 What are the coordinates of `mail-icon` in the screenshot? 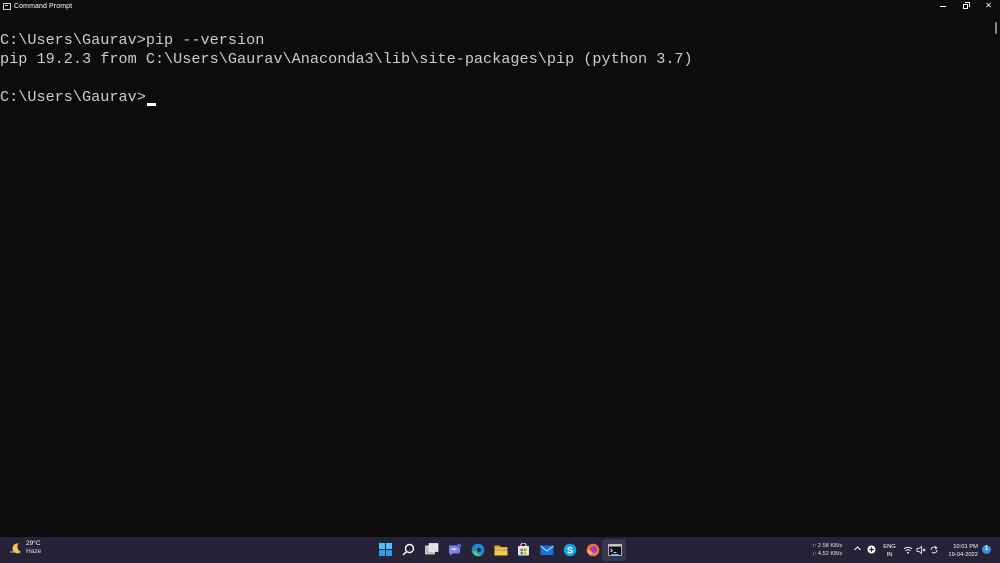 It's located at (546, 550).